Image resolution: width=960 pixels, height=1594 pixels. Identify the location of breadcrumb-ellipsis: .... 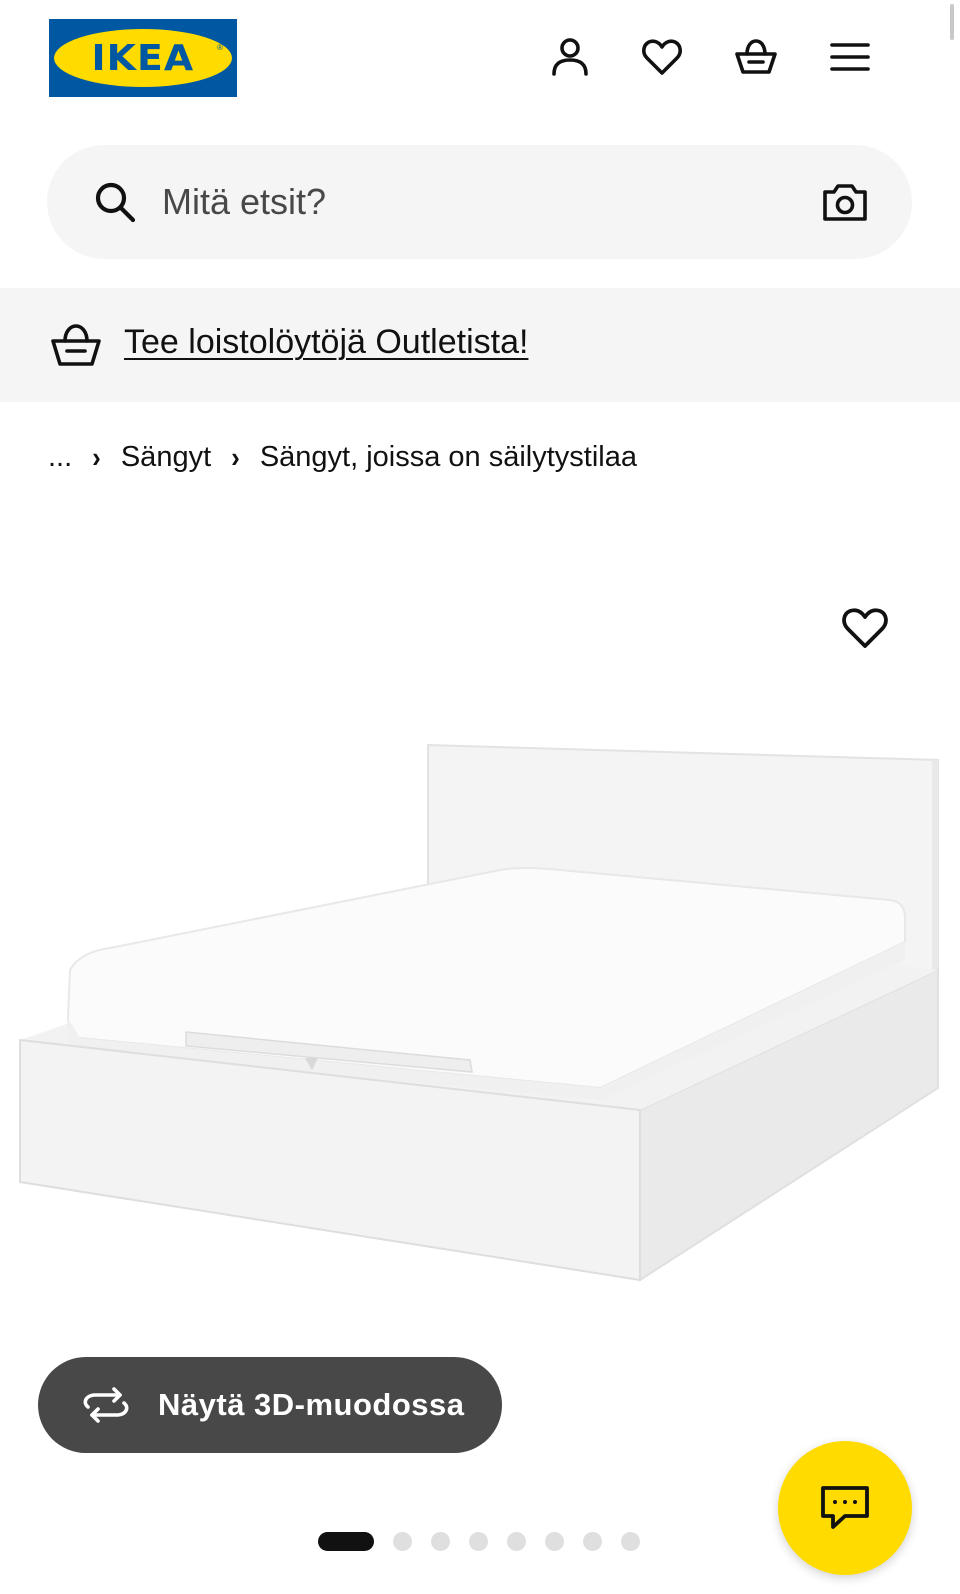
(60, 457).